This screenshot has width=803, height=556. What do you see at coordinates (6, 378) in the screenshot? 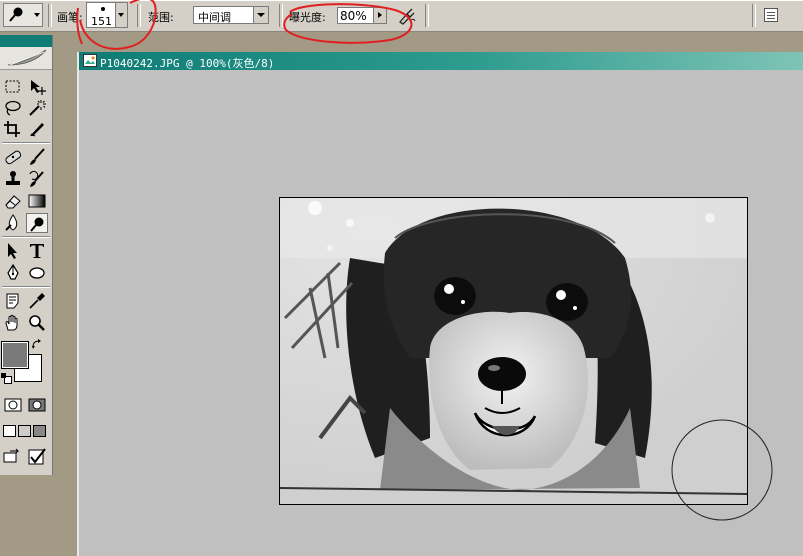
I see `default-colors-icon` at bounding box center [6, 378].